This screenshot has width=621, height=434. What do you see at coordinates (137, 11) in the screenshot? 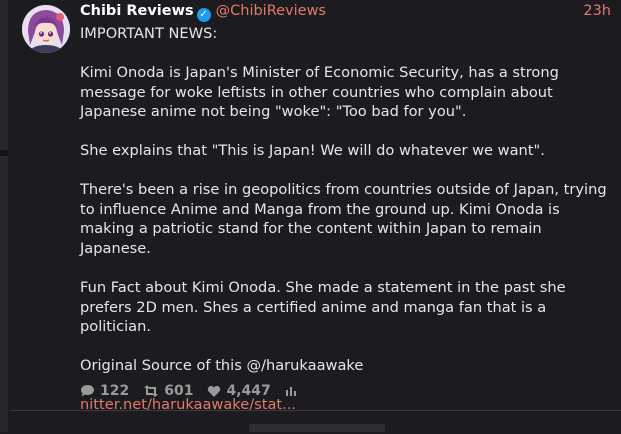
I see `display-name: Chibi Reviews` at bounding box center [137, 11].